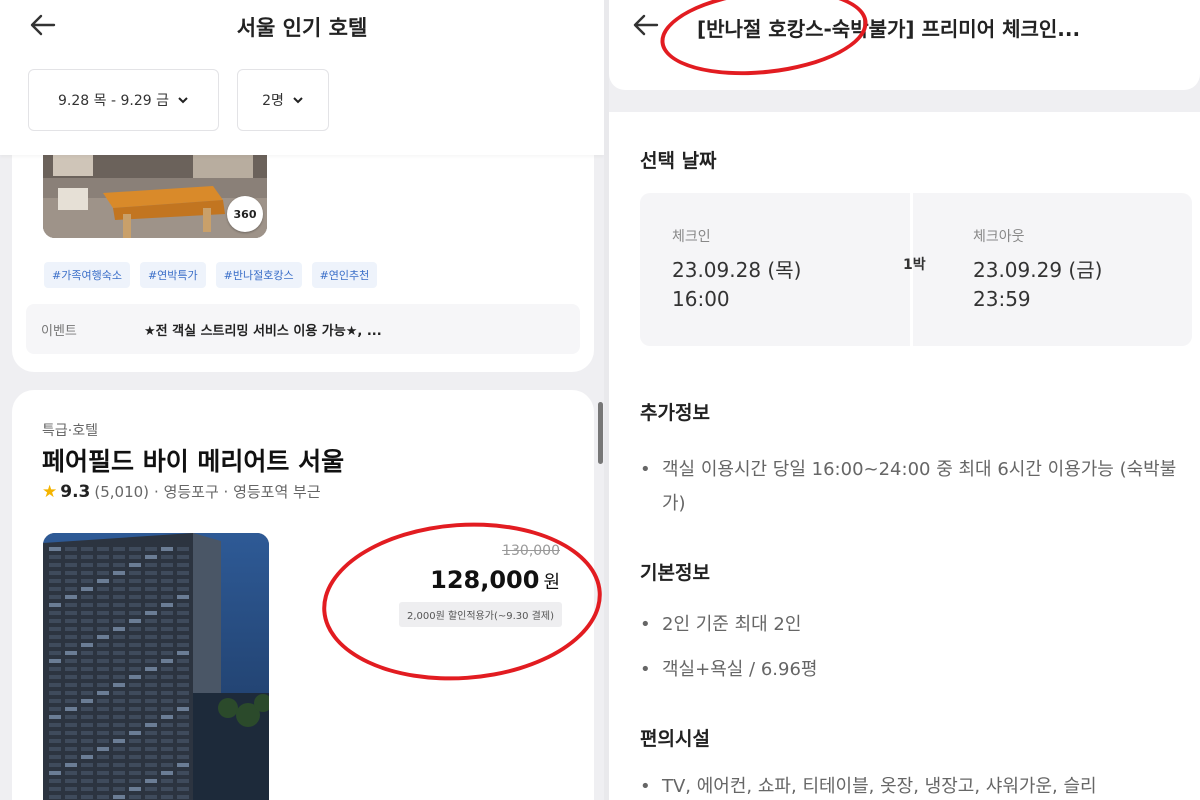 The height and width of the screenshot is (800, 1200). What do you see at coordinates (245, 214) in the screenshot?
I see `360-view-badge: 360` at bounding box center [245, 214].